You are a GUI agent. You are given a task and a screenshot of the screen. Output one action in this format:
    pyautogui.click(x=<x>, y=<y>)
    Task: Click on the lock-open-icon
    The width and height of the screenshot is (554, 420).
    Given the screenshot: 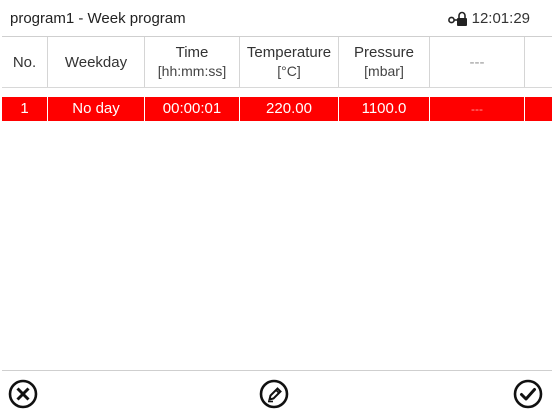 What is the action you would take?
    pyautogui.click(x=457, y=18)
    